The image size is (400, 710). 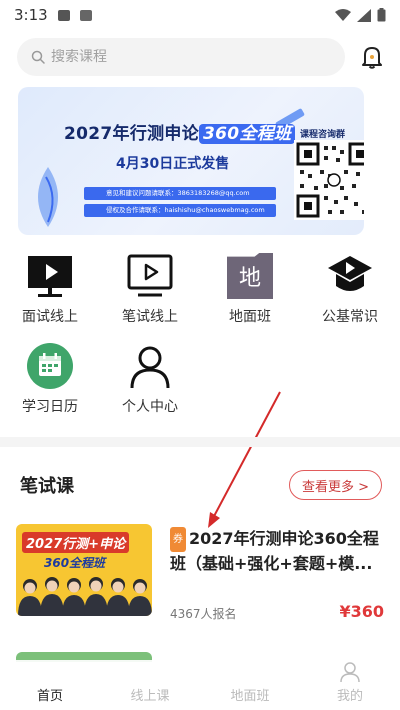 What do you see at coordinates (180, 193) in the screenshot?
I see `banner-contact-email: 意见和建议问题请联系：3863183268@qq.com` at bounding box center [180, 193].